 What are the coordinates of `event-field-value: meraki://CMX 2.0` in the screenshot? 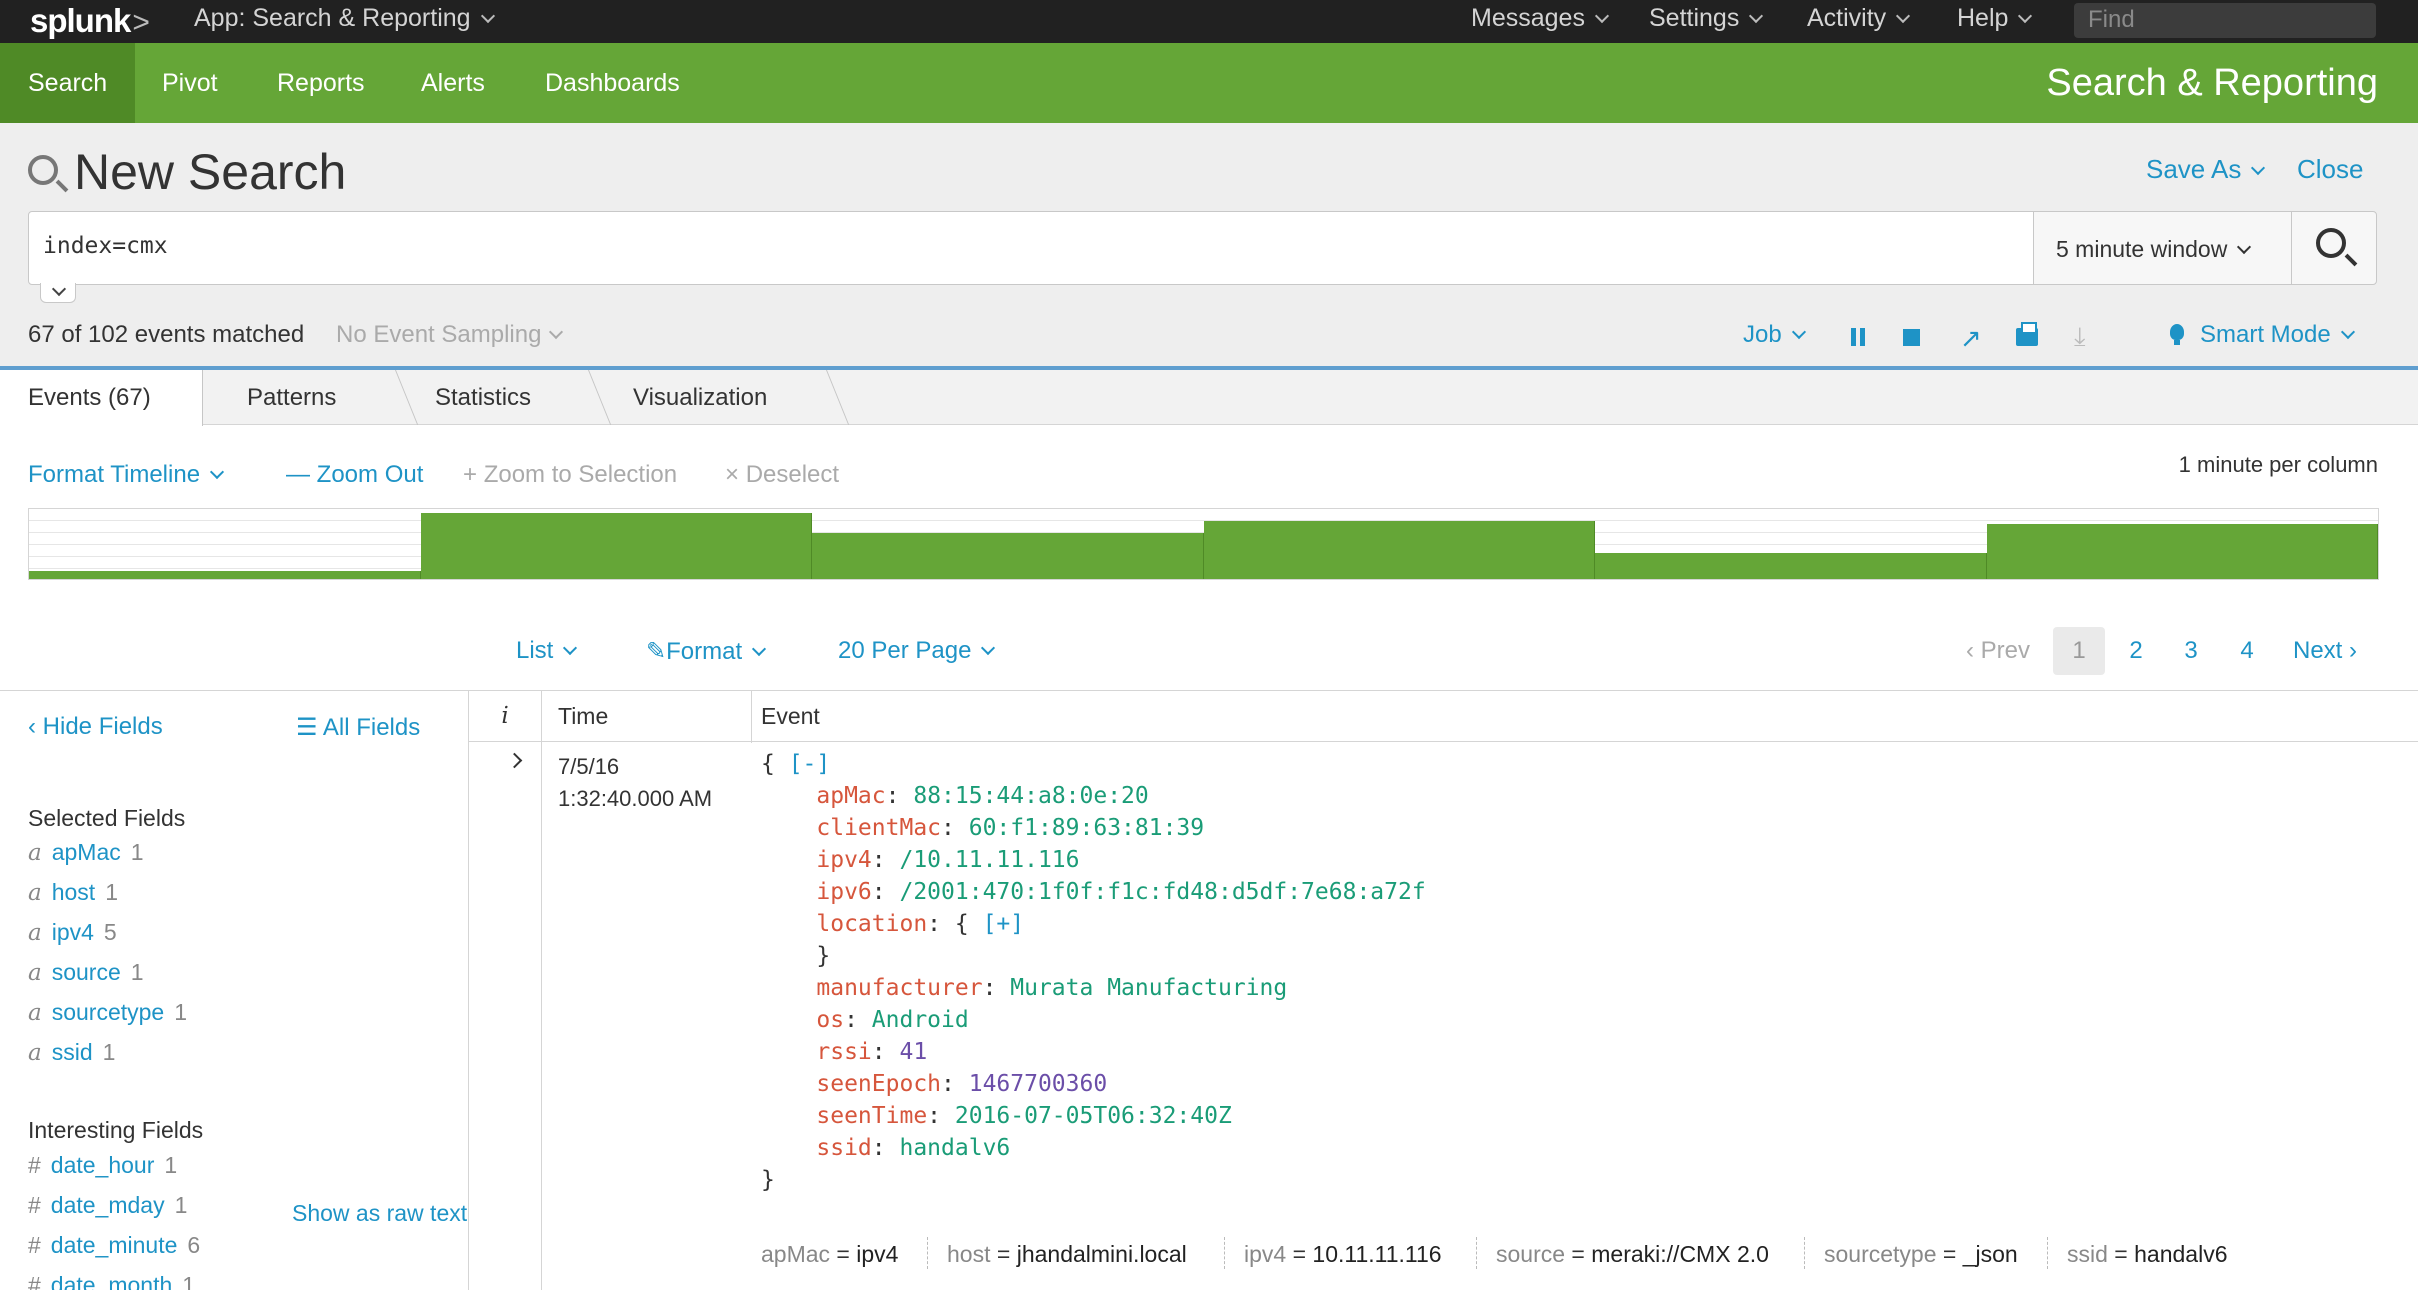 It's located at (1680, 1254).